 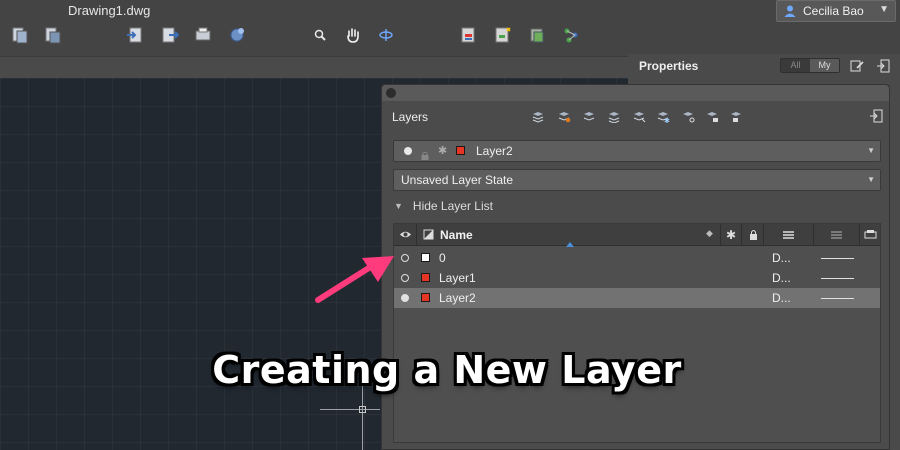 What do you see at coordinates (639, 116) in the screenshot?
I see `layer-match-icon` at bounding box center [639, 116].